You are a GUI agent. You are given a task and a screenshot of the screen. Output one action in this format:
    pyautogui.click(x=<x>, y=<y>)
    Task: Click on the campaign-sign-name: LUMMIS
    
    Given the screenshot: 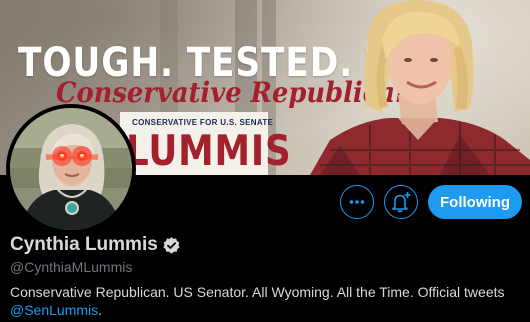 What is the action you would take?
    pyautogui.click(x=209, y=150)
    